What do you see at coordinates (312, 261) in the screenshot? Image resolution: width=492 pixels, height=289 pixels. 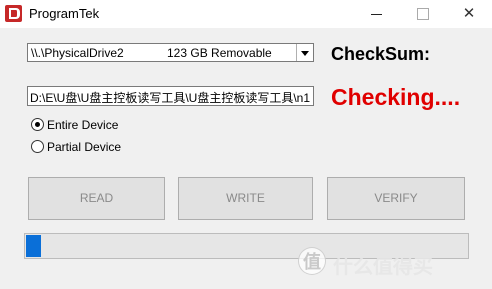 I see `watermark-badge: 值` at bounding box center [312, 261].